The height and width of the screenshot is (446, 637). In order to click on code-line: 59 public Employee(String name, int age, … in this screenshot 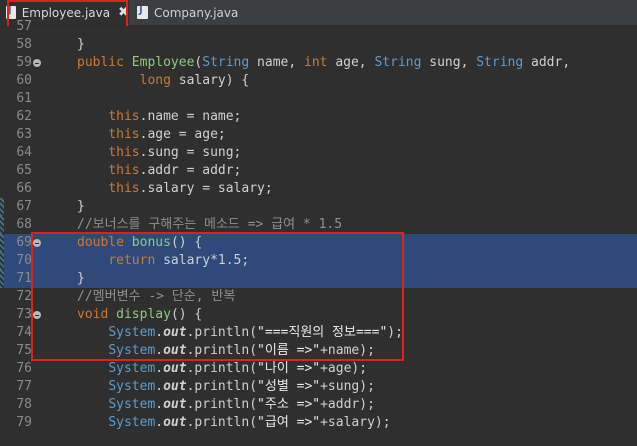, I will do `click(318, 63)`.